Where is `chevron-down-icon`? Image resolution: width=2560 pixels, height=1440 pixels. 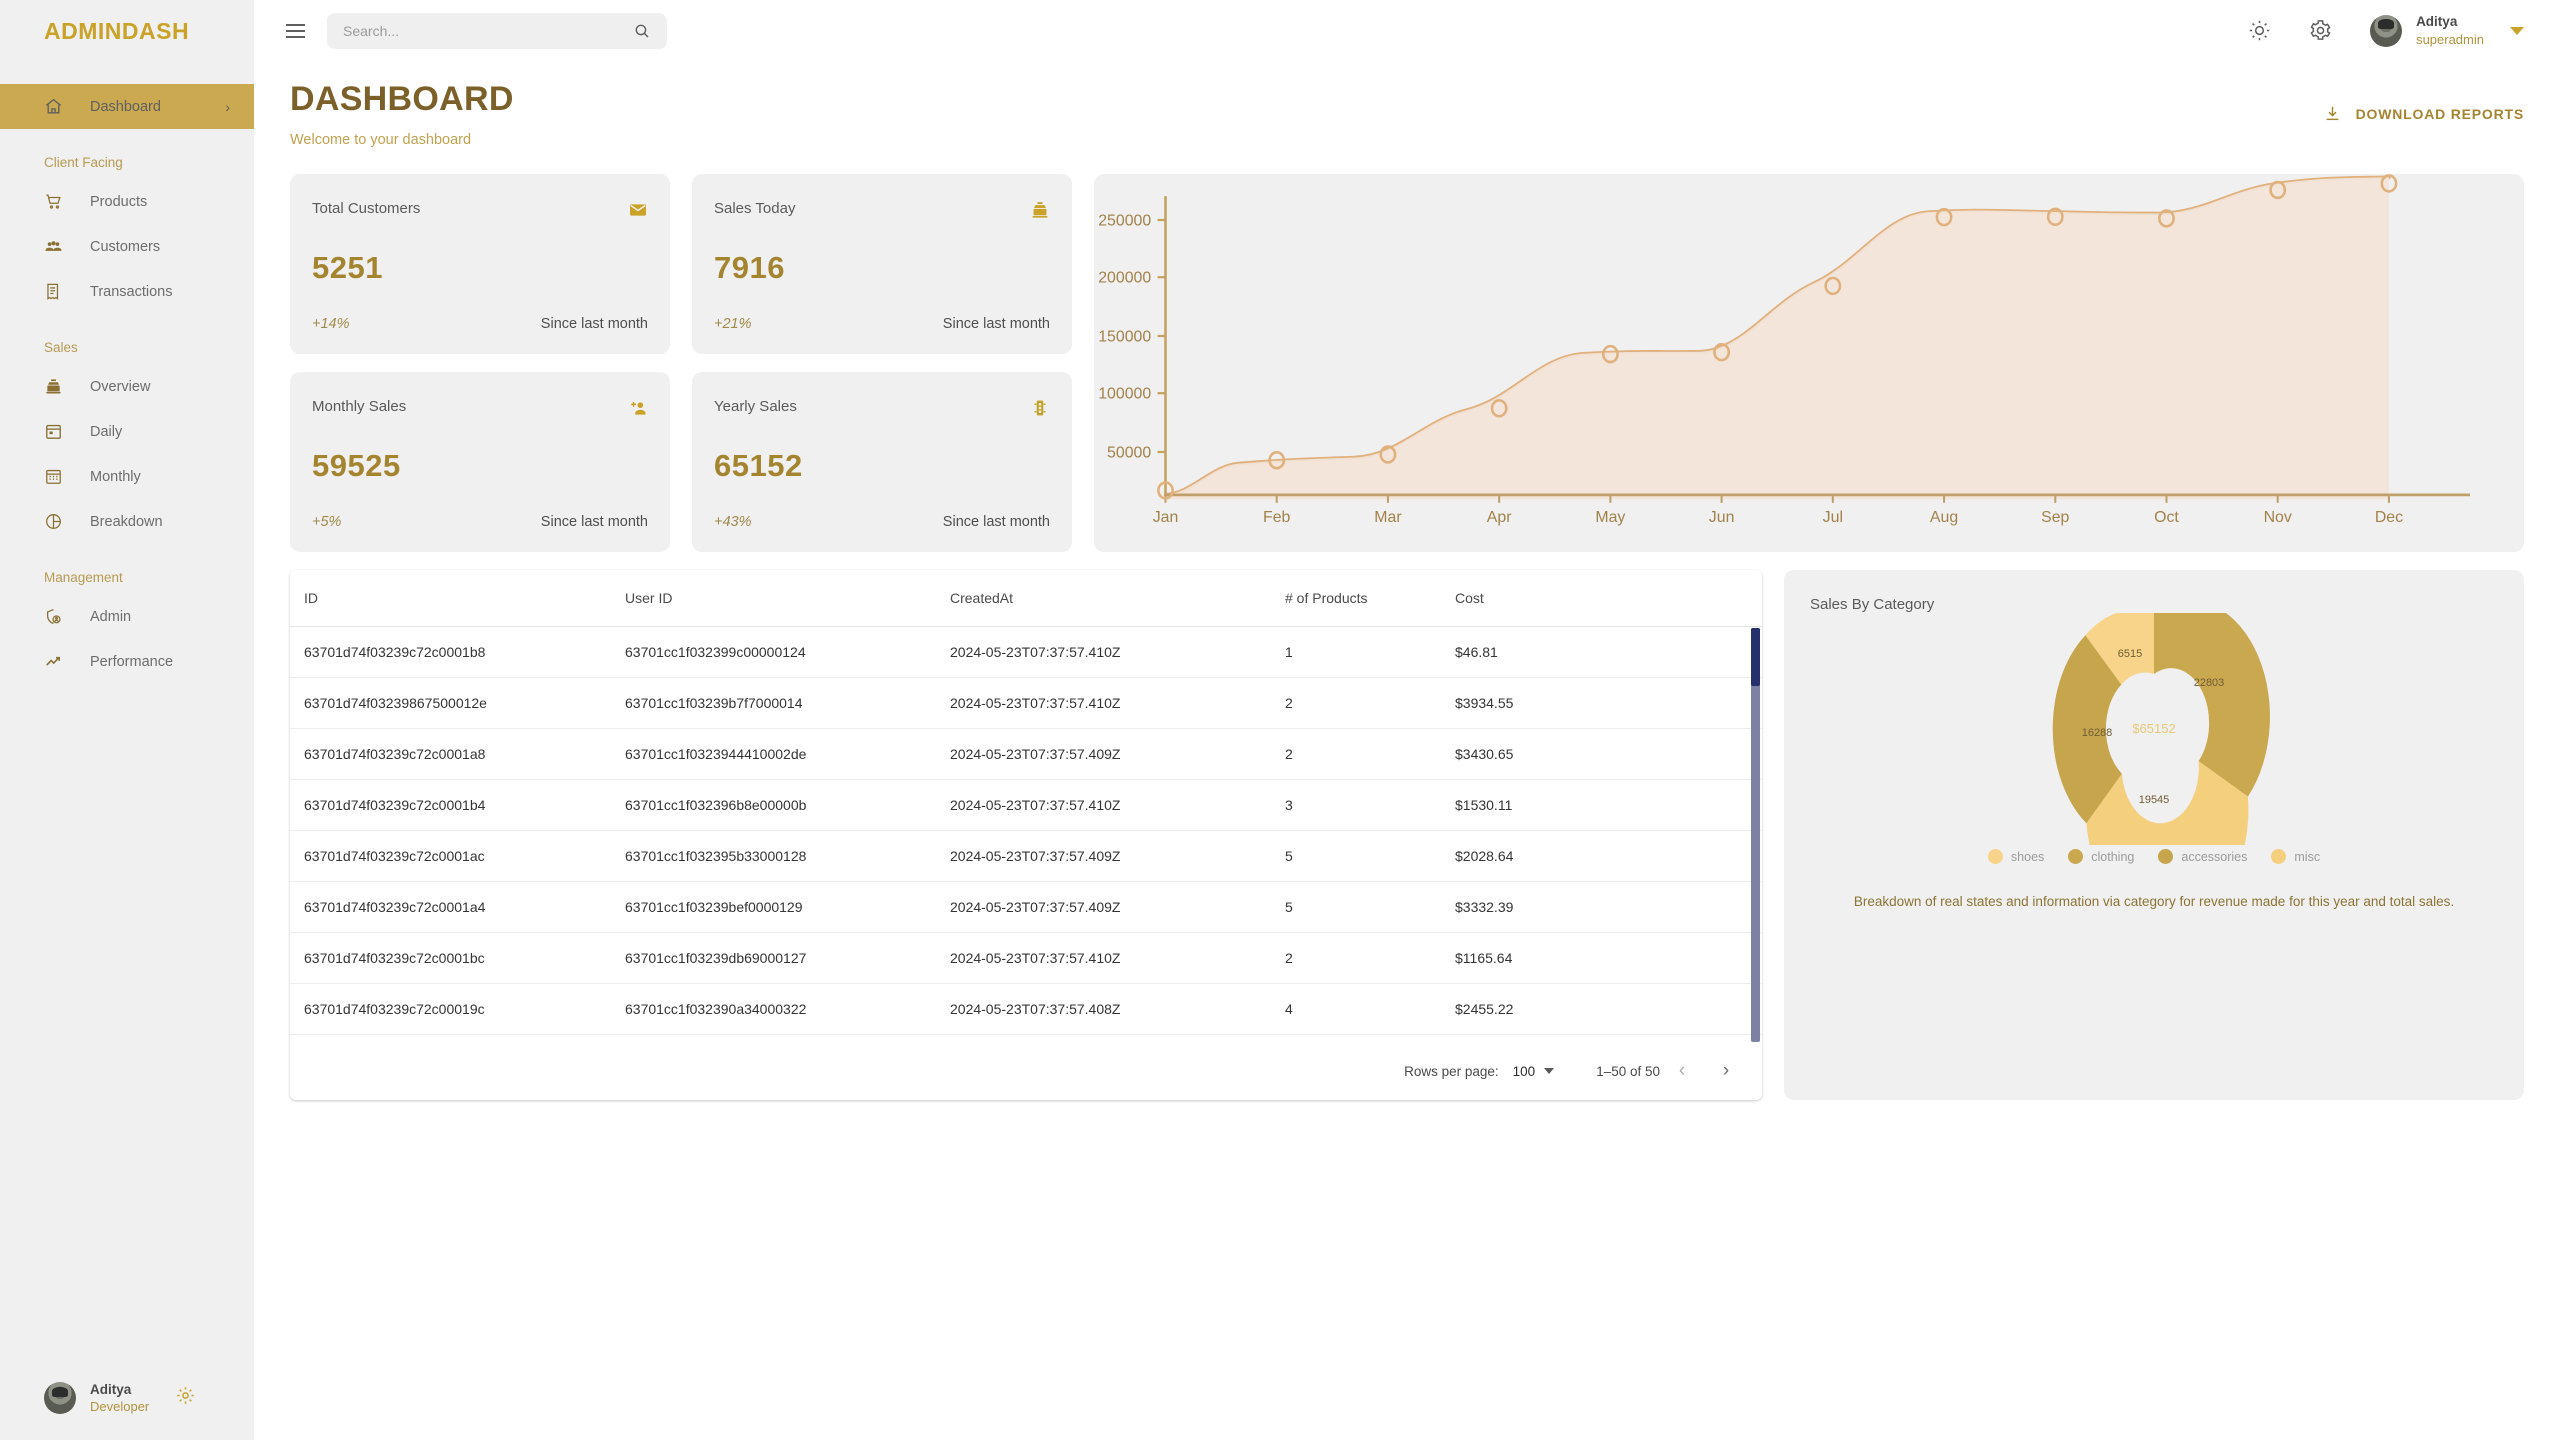 chevron-down-icon is located at coordinates (2517, 30).